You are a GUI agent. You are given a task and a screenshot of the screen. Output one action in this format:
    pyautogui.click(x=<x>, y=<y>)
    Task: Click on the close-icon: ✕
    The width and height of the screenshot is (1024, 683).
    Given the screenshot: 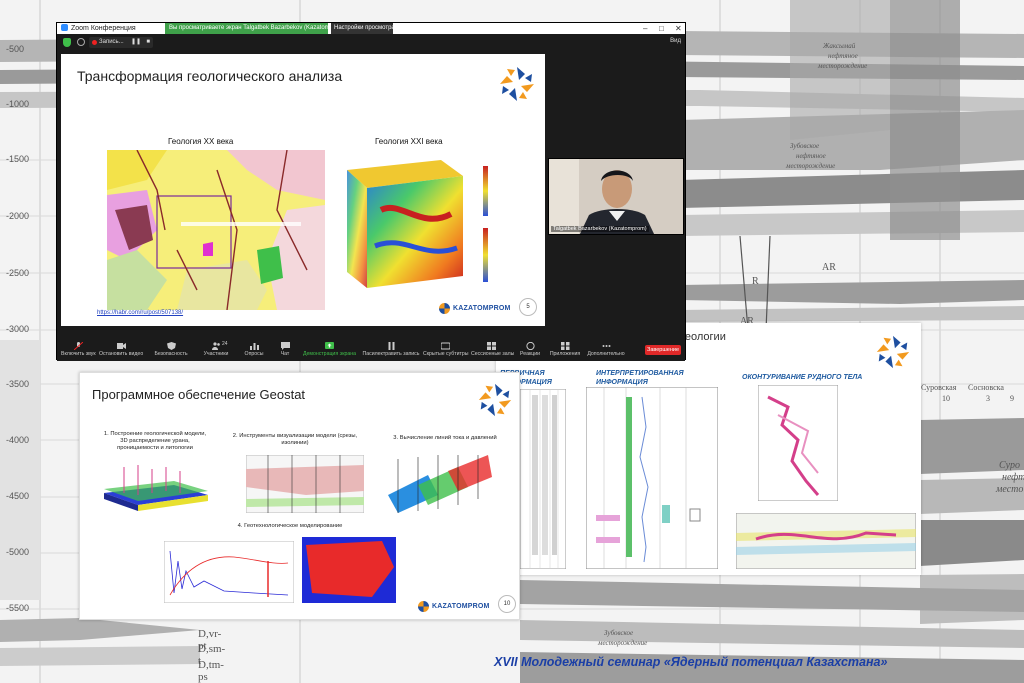 What is the action you would take?
    pyautogui.click(x=678, y=28)
    